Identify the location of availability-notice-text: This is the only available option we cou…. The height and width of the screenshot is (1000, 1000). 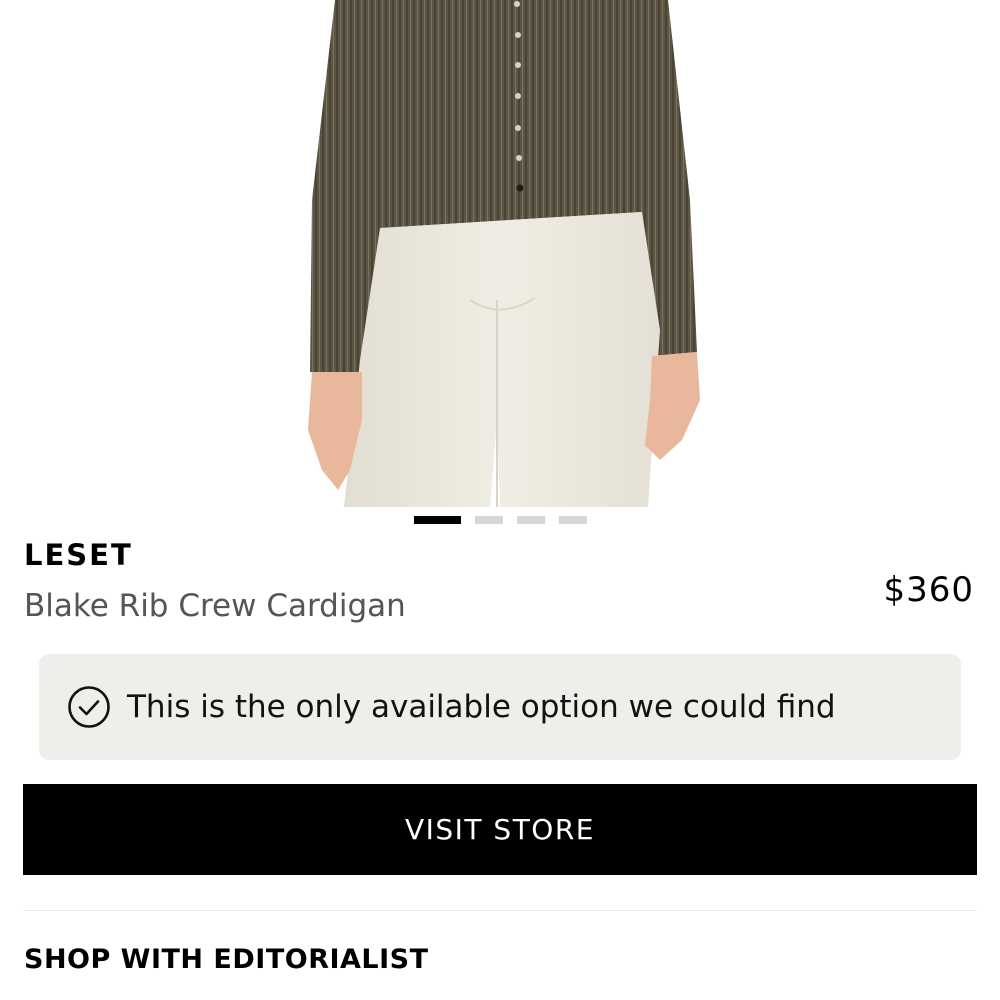
(481, 707).